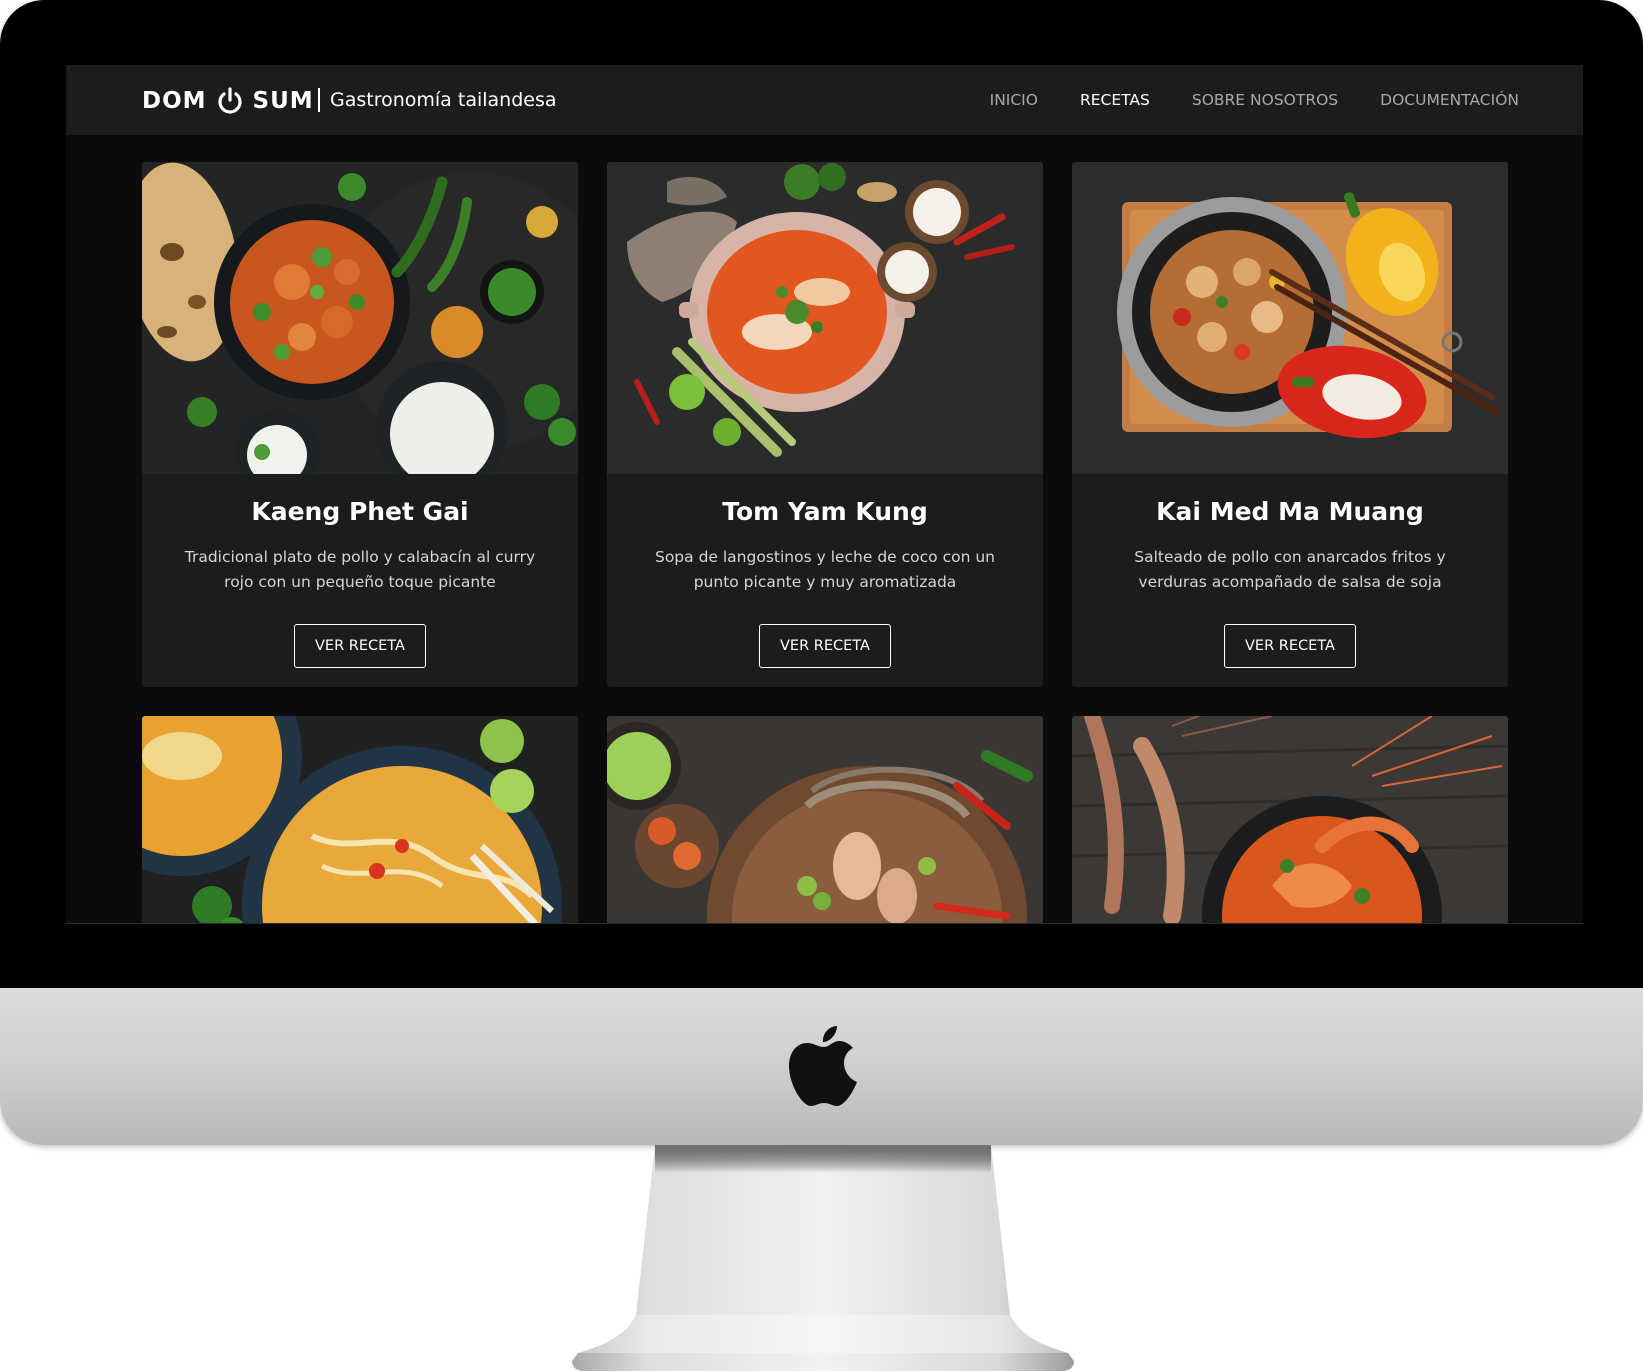  I want to click on nav-recetas: RECETAS, so click(1115, 100).